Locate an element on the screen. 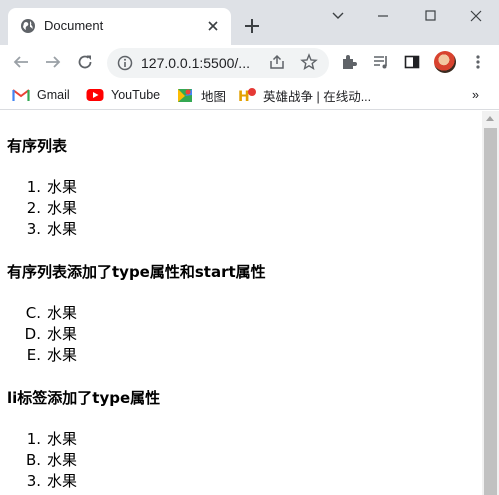 This screenshot has width=499, height=495. vertical-scrollbar is located at coordinates (490, 303).